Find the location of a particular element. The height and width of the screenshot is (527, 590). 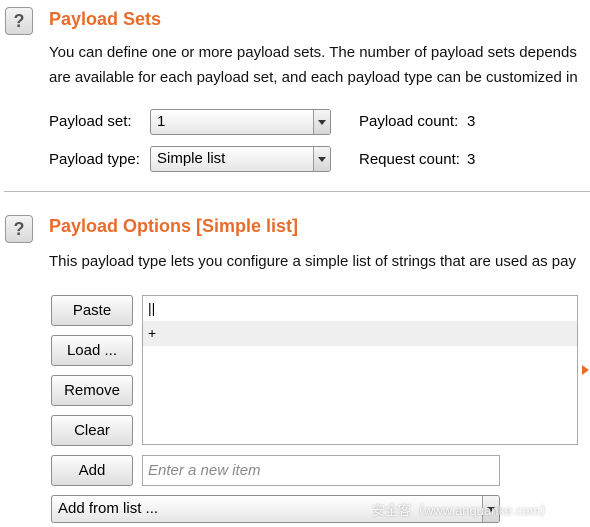

payload-sets-title: Payload Sets is located at coordinates (105, 19).